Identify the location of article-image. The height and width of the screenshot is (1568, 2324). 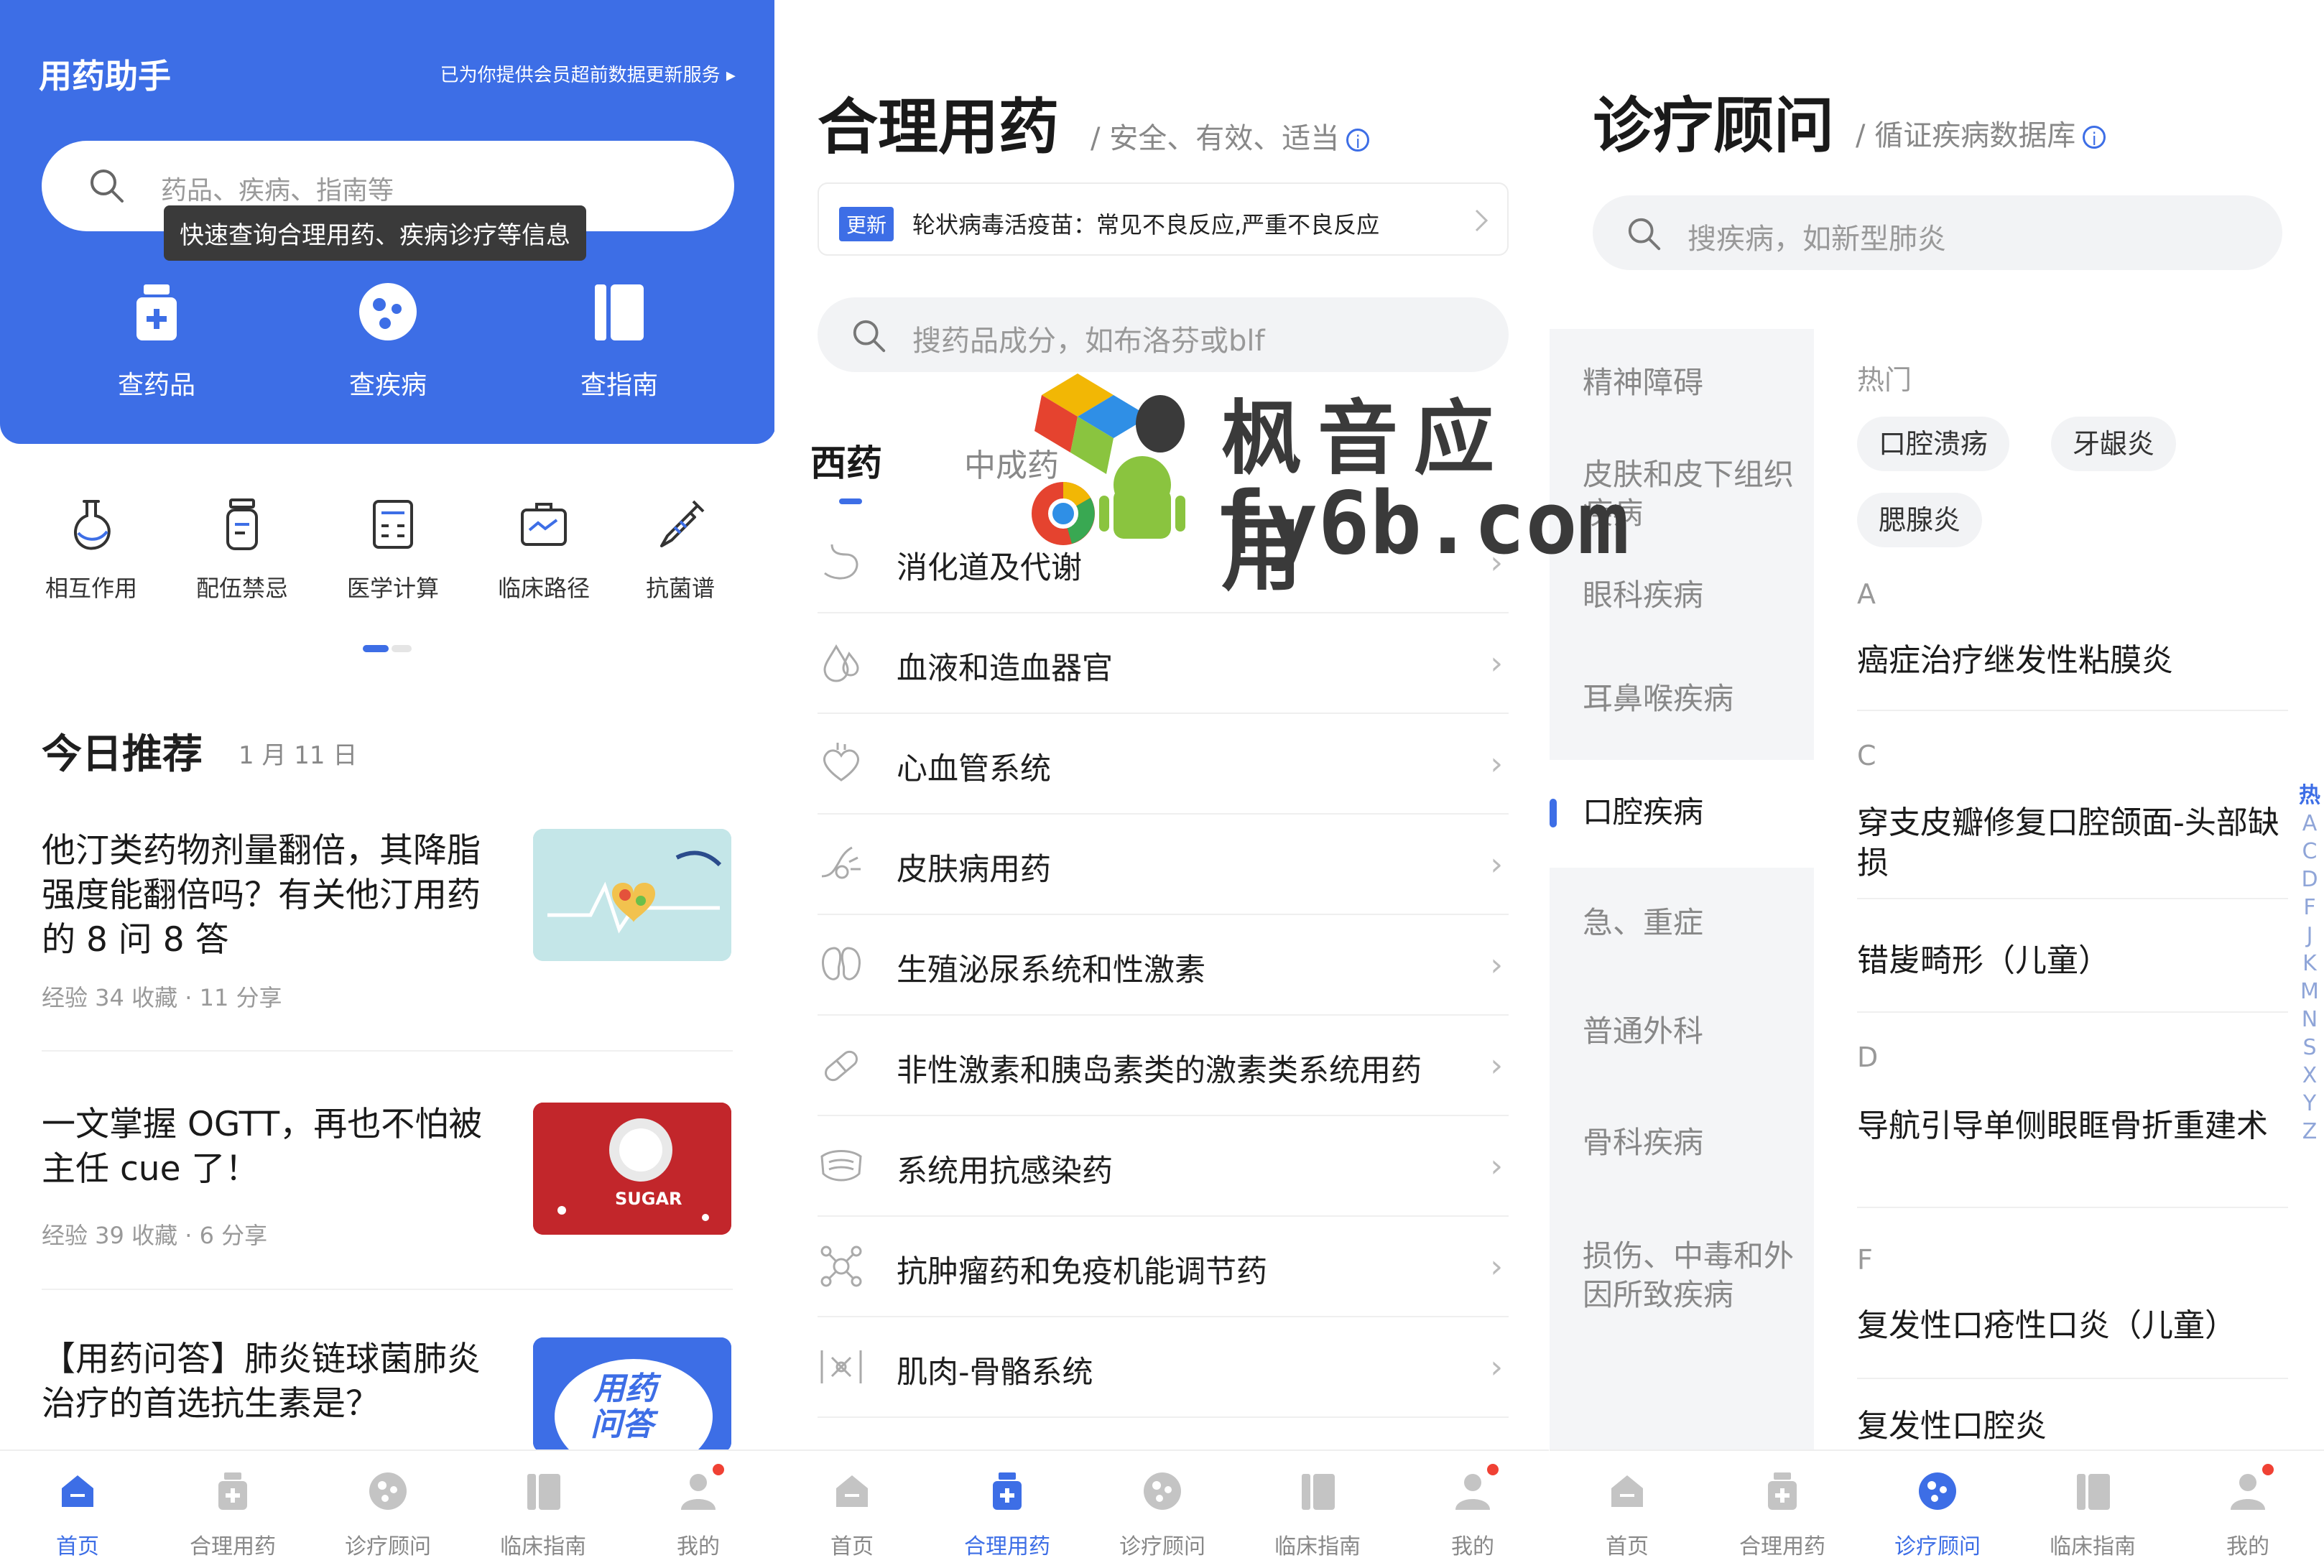
(632, 895).